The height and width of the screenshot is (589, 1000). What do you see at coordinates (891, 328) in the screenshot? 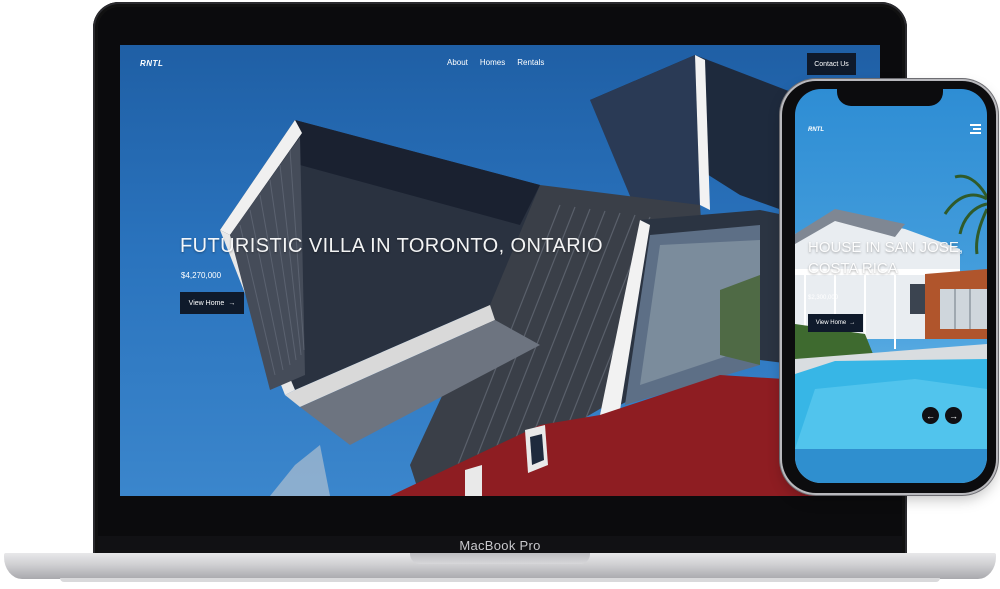
I see `house-hero-image` at bounding box center [891, 328].